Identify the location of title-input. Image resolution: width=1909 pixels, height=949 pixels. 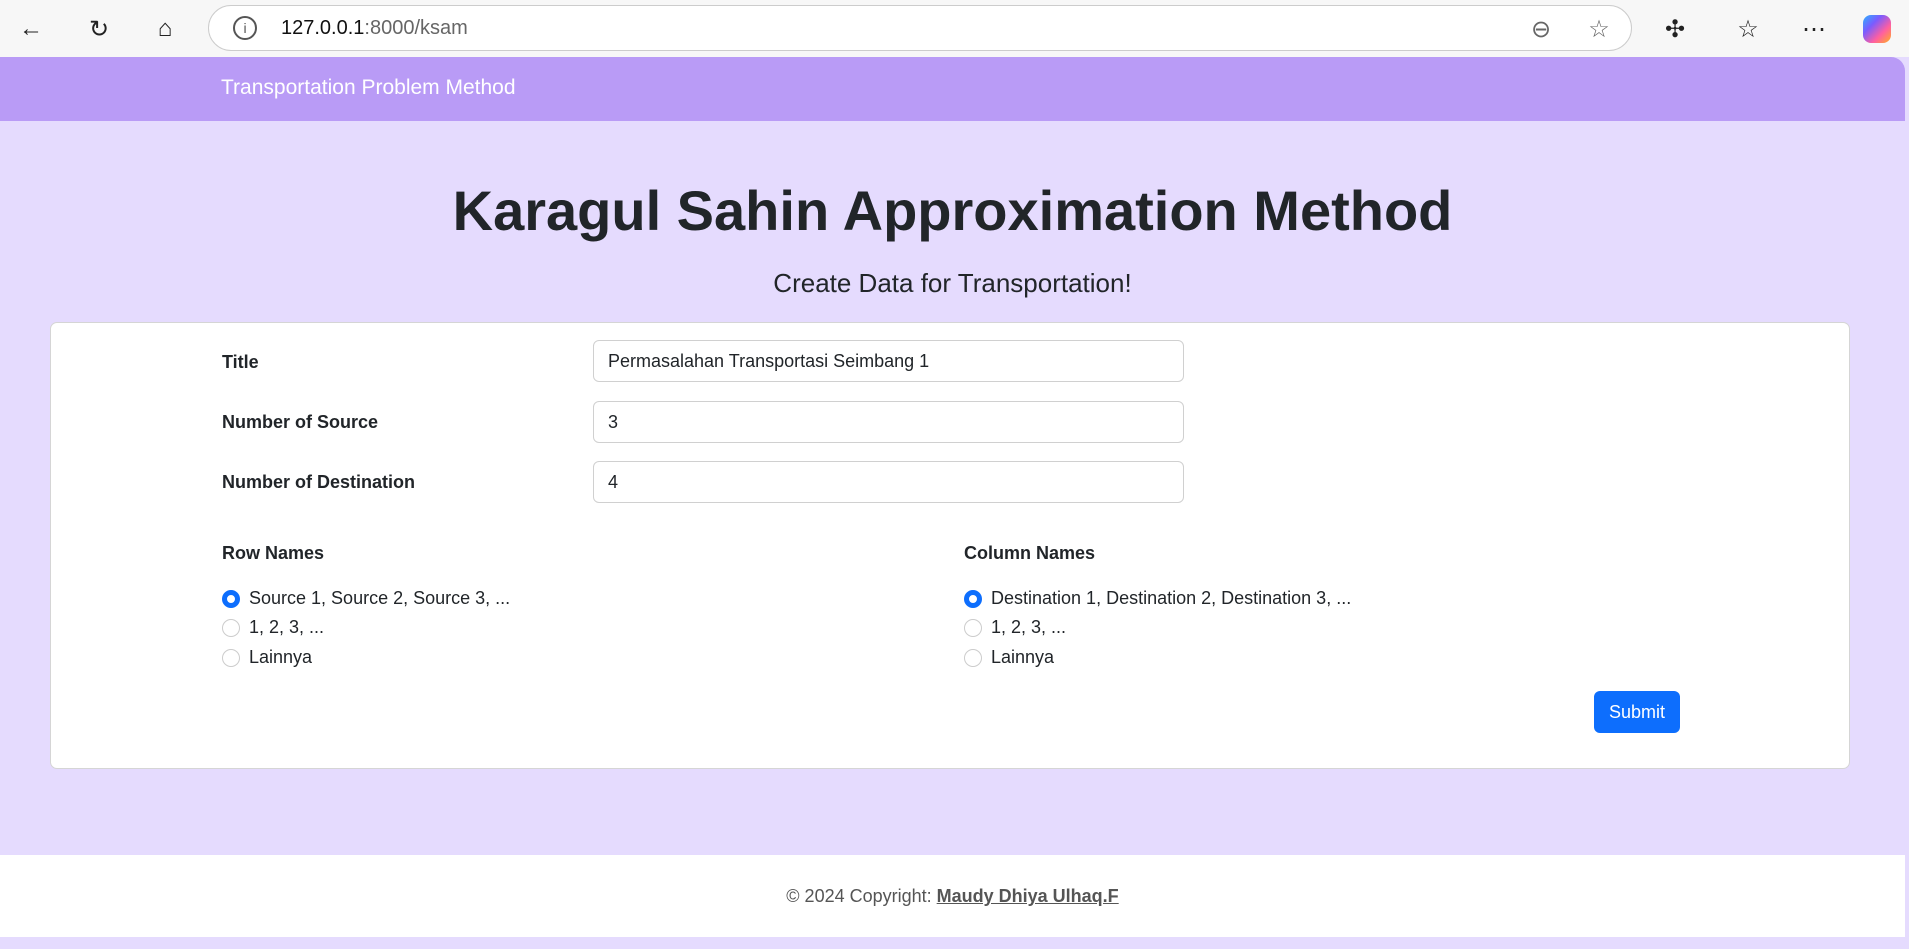
(888, 361).